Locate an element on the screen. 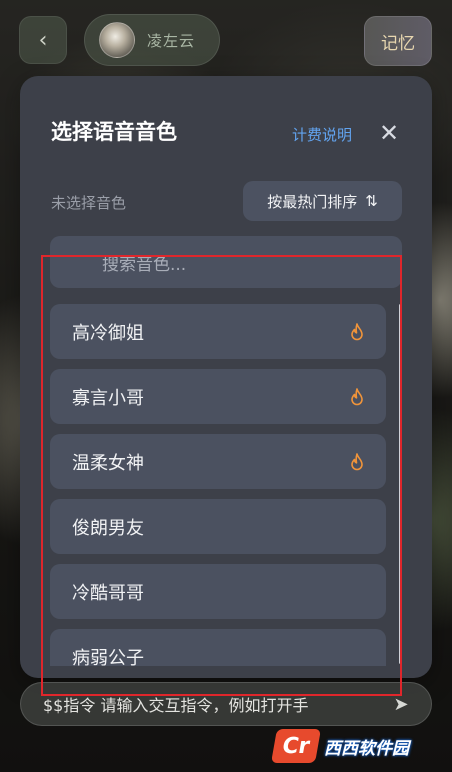 The height and width of the screenshot is (772, 452). close-icon: ✕ is located at coordinates (389, 133).